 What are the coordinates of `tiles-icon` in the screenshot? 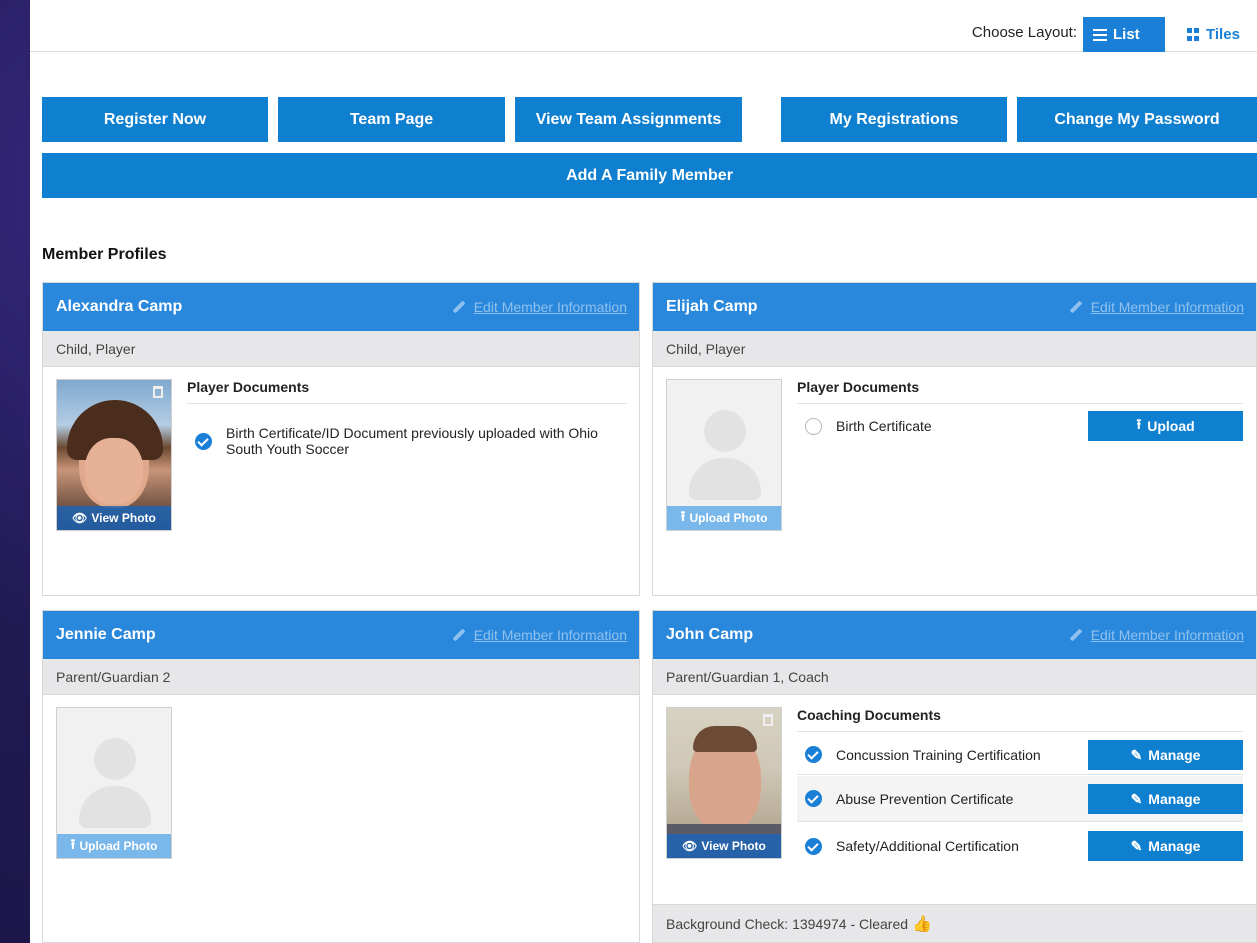 It's located at (1193, 34).